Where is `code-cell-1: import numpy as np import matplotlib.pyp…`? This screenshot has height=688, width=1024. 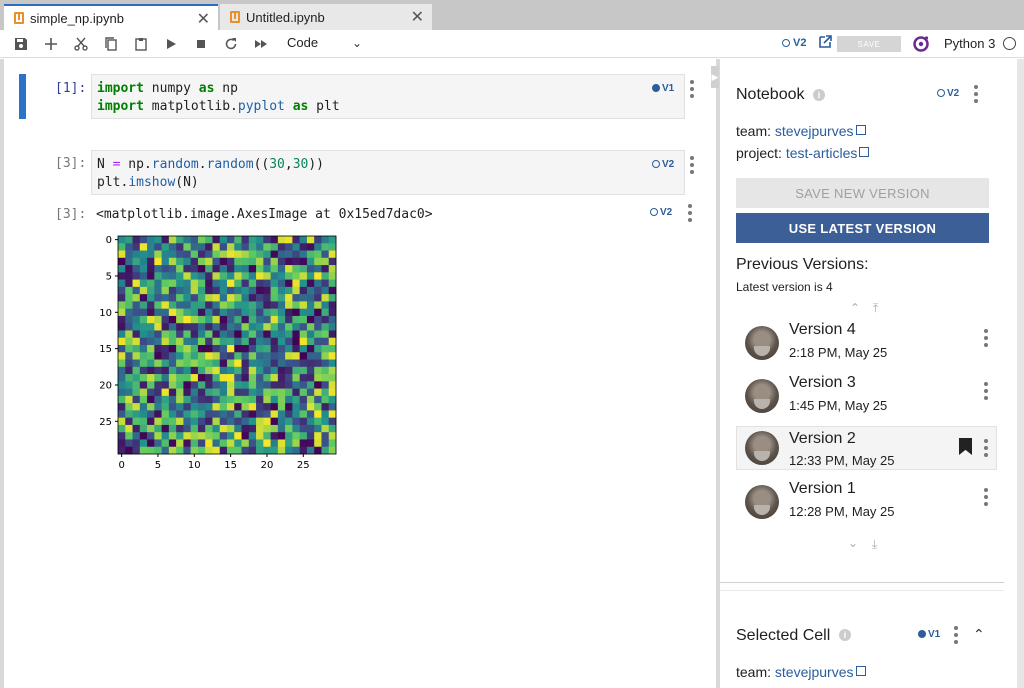 code-cell-1: import numpy as np import matplotlib.pyp… is located at coordinates (388, 96).